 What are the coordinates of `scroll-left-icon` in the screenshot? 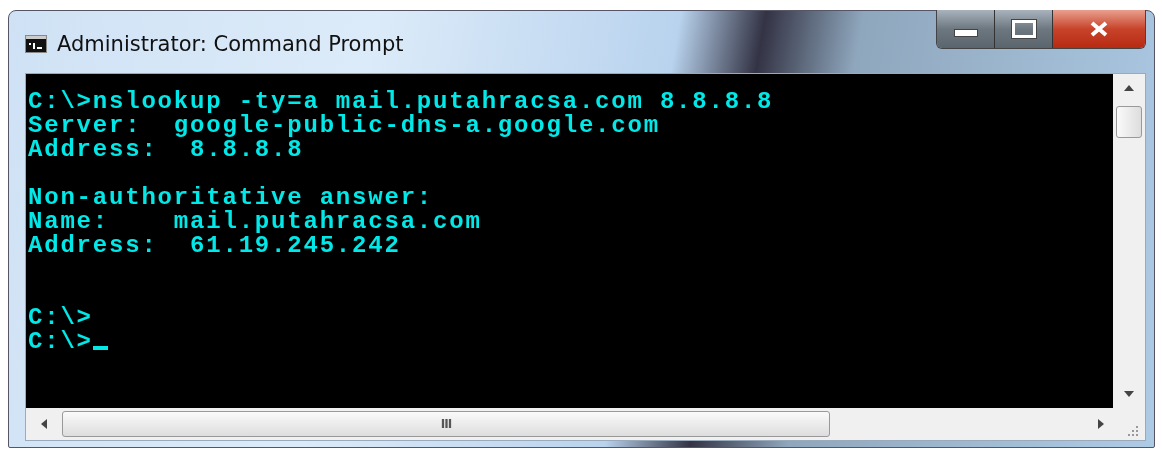 It's located at (44, 424).